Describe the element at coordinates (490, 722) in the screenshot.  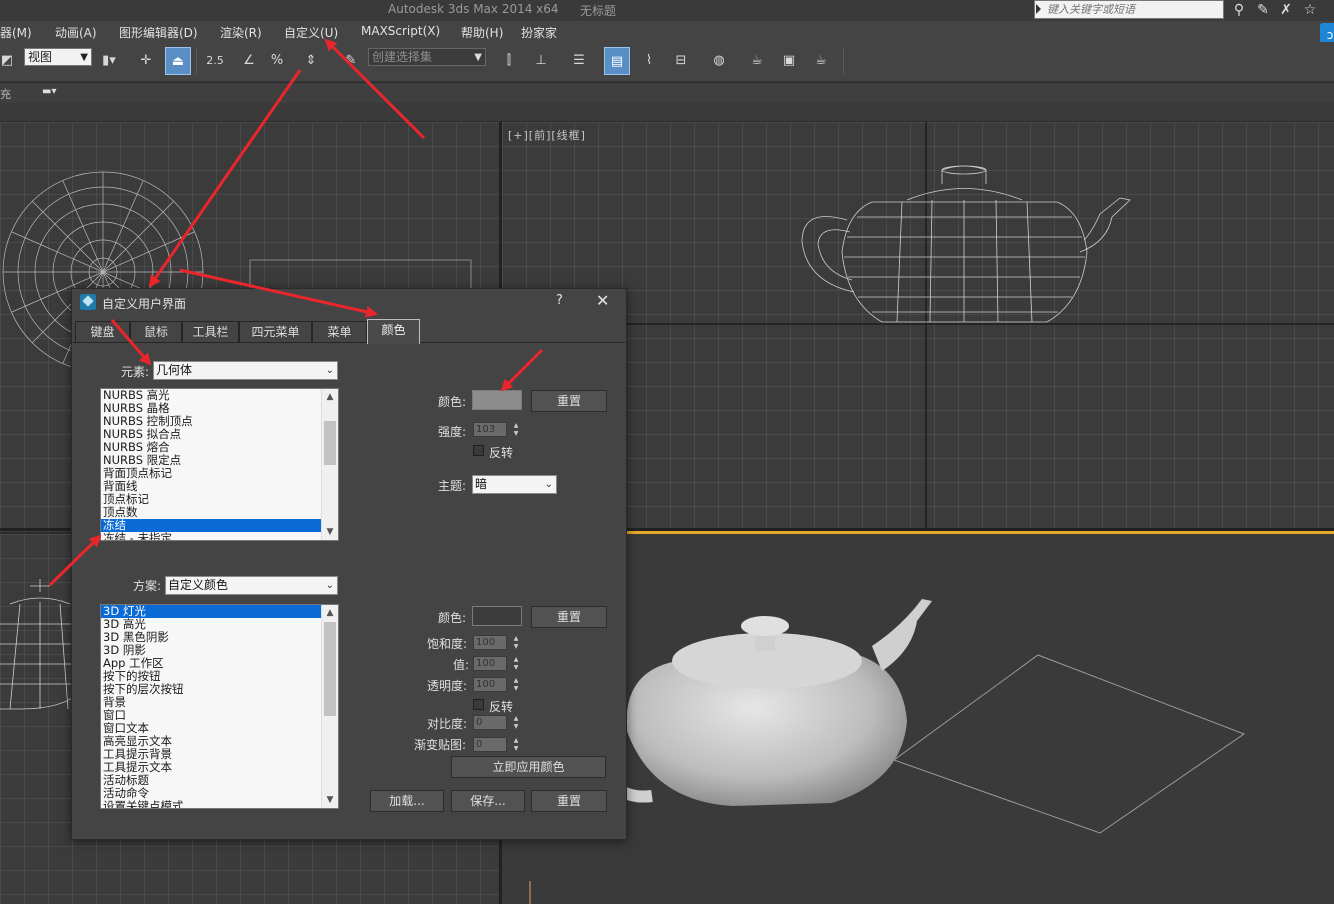
I see `contrast-spinner: 0` at that location.